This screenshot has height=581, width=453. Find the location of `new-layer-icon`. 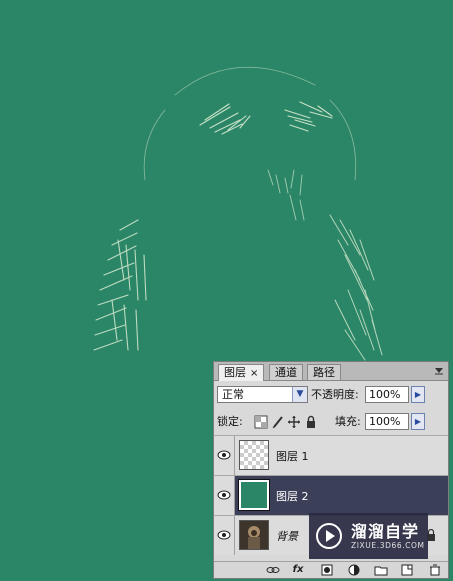

new-layer-icon is located at coordinates (407, 570).